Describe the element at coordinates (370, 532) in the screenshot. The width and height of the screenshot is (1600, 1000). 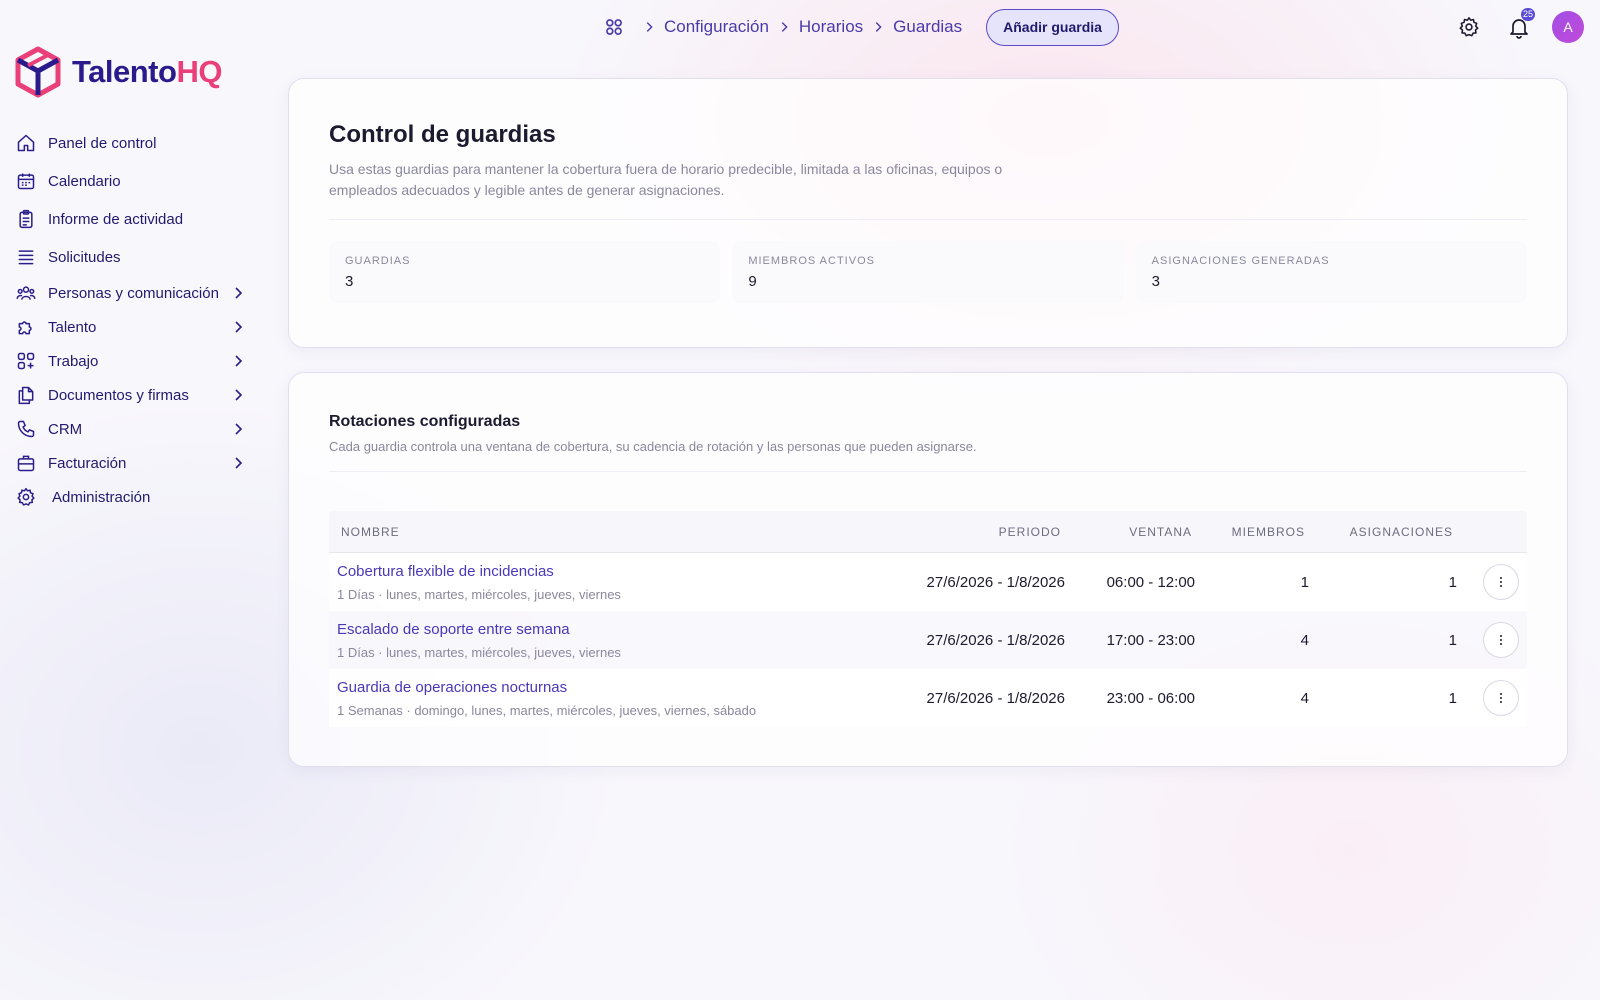
I see `column-header-nombre: NOMBRE` at that location.